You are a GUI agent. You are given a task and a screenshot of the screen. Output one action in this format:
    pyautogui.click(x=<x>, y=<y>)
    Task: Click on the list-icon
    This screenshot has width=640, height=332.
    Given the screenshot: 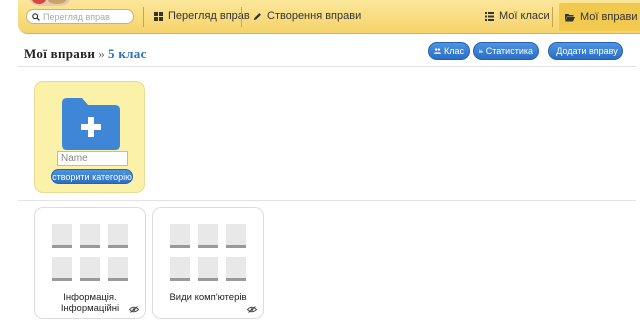 What is the action you would take?
    pyautogui.click(x=489, y=16)
    